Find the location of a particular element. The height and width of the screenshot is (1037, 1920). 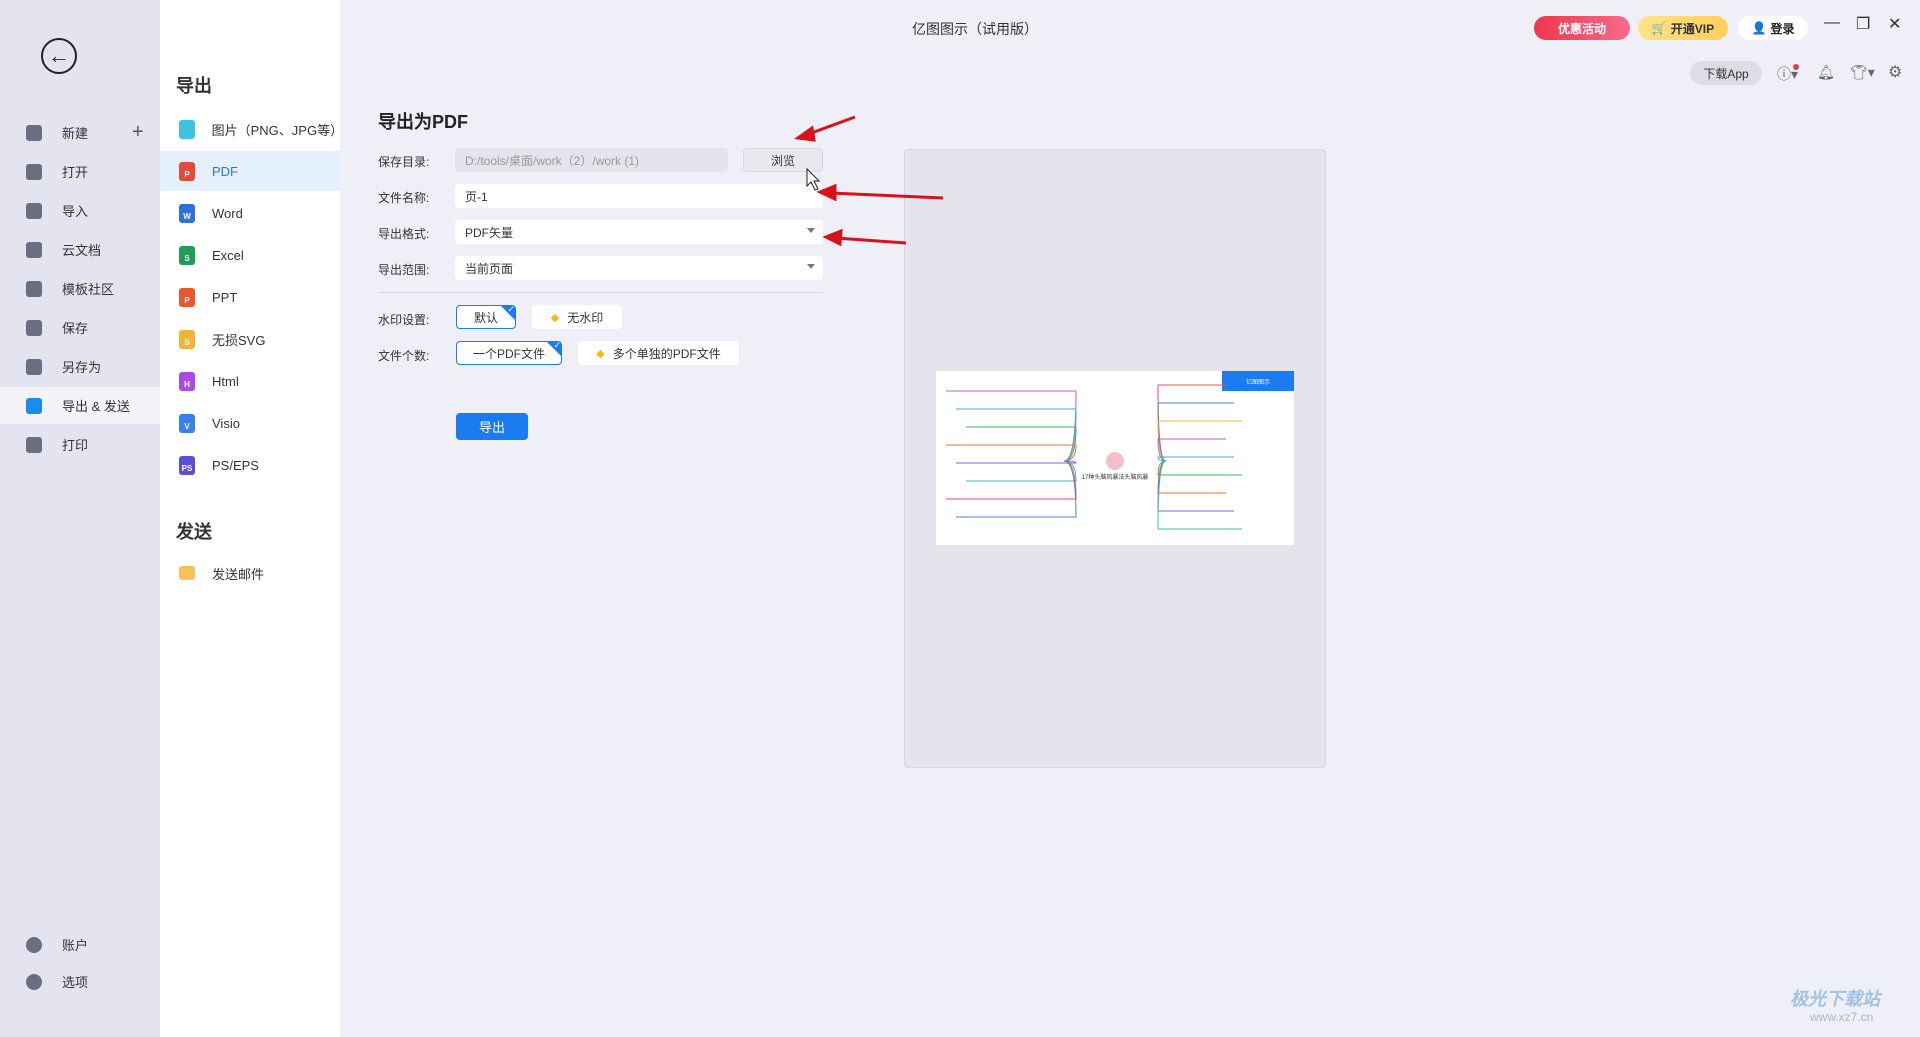

red-arrow is located at coordinates (871, 240).